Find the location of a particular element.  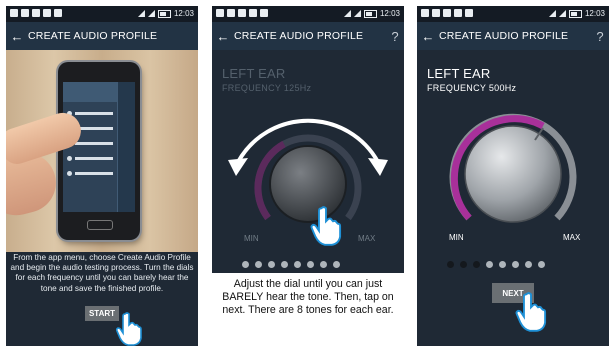

app-menu-drawer is located at coordinates (90, 147).